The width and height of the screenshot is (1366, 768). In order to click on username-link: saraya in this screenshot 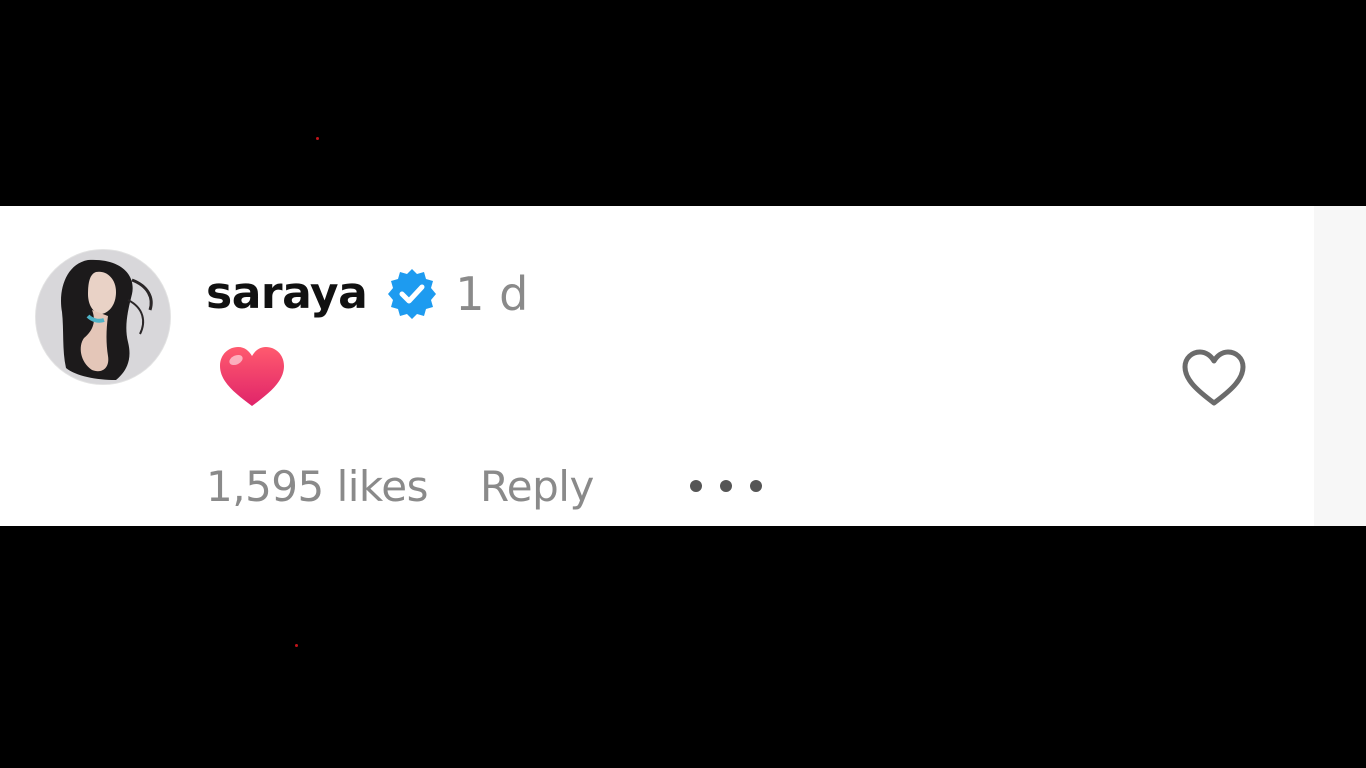, I will do `click(287, 294)`.